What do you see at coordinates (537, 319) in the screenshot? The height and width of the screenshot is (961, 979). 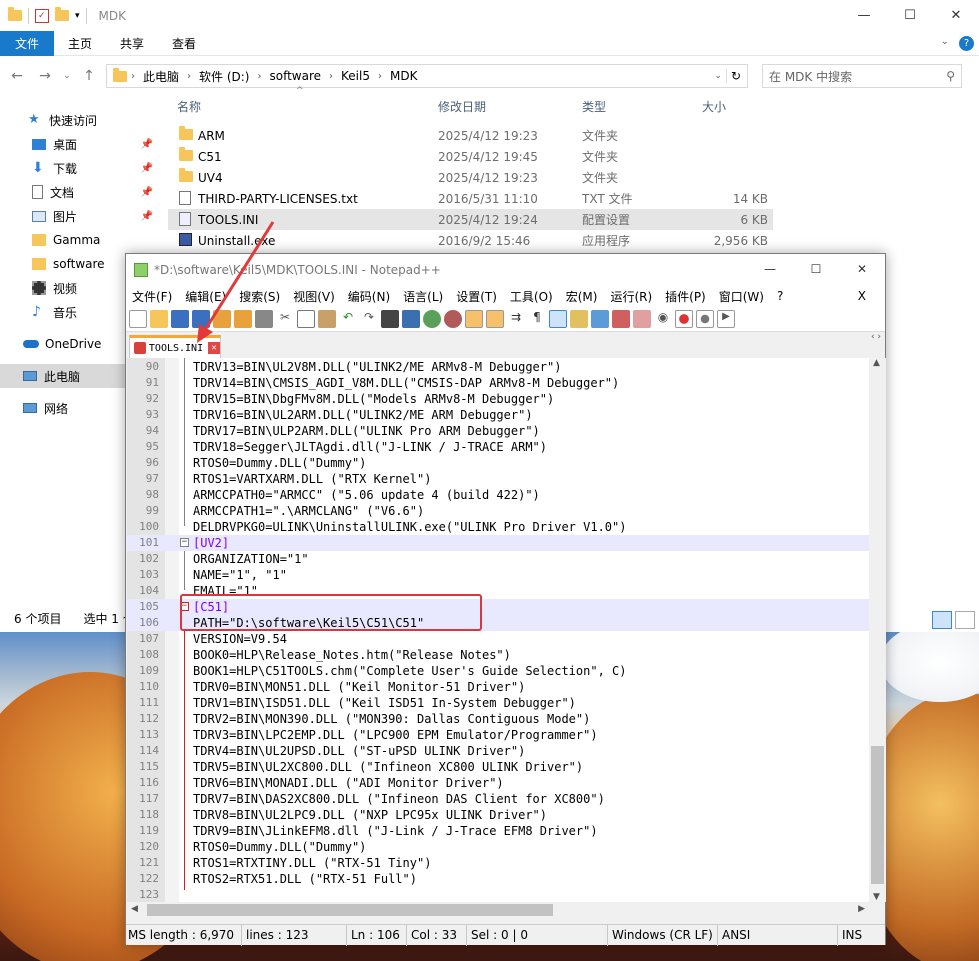 I see `show-all-chars-icon: ¶` at bounding box center [537, 319].